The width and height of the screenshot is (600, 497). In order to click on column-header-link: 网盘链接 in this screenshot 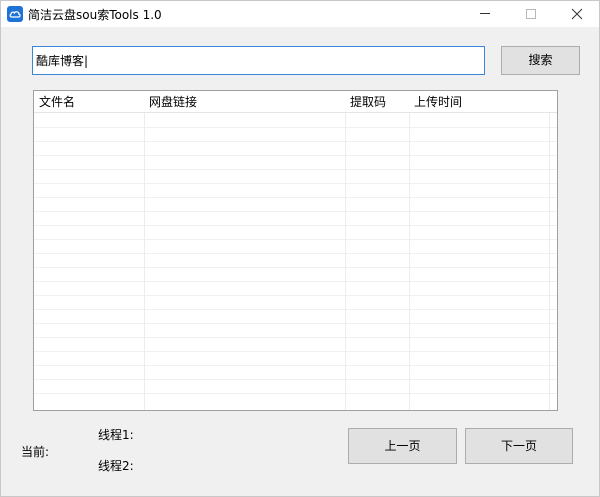, I will do `click(170, 102)`.